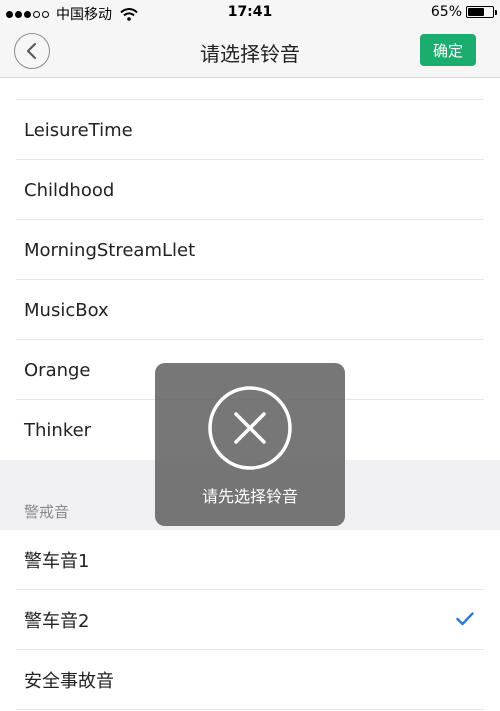 The width and height of the screenshot is (500, 711). I want to click on alert-label: 警车音2, so click(57, 621).